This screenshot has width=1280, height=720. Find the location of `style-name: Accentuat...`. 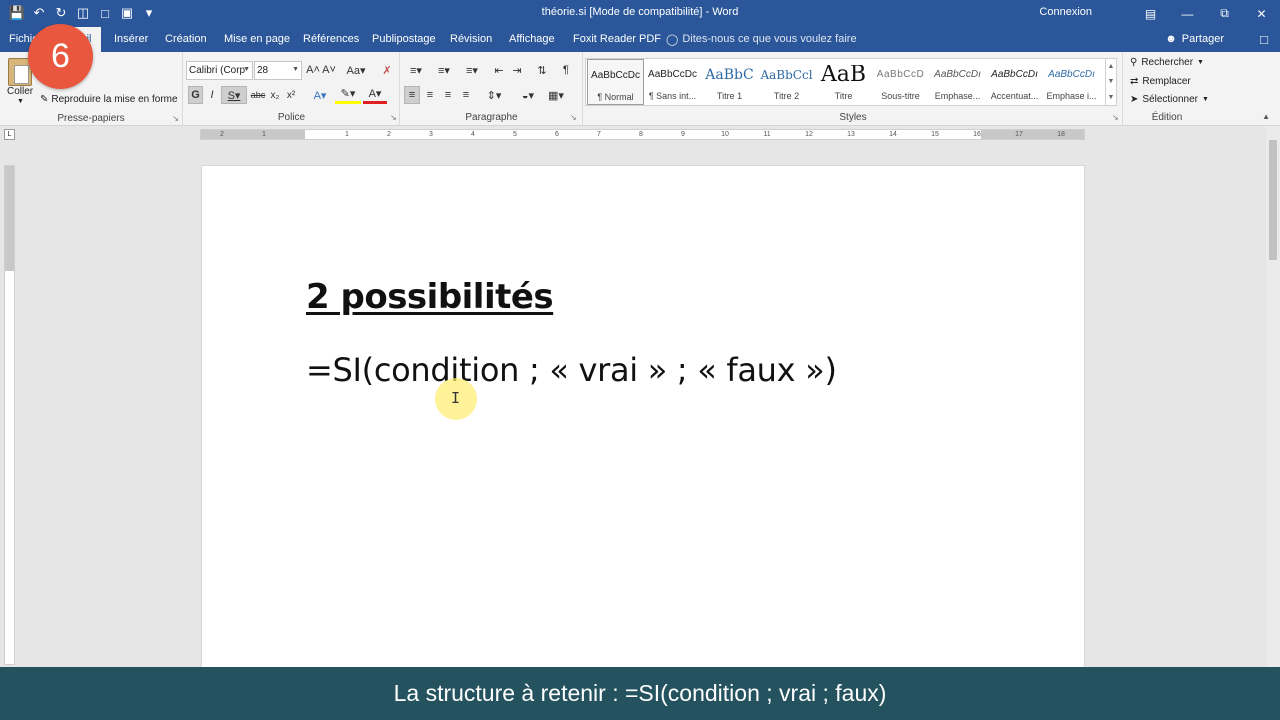

style-name: Accentuat... is located at coordinates (1014, 96).